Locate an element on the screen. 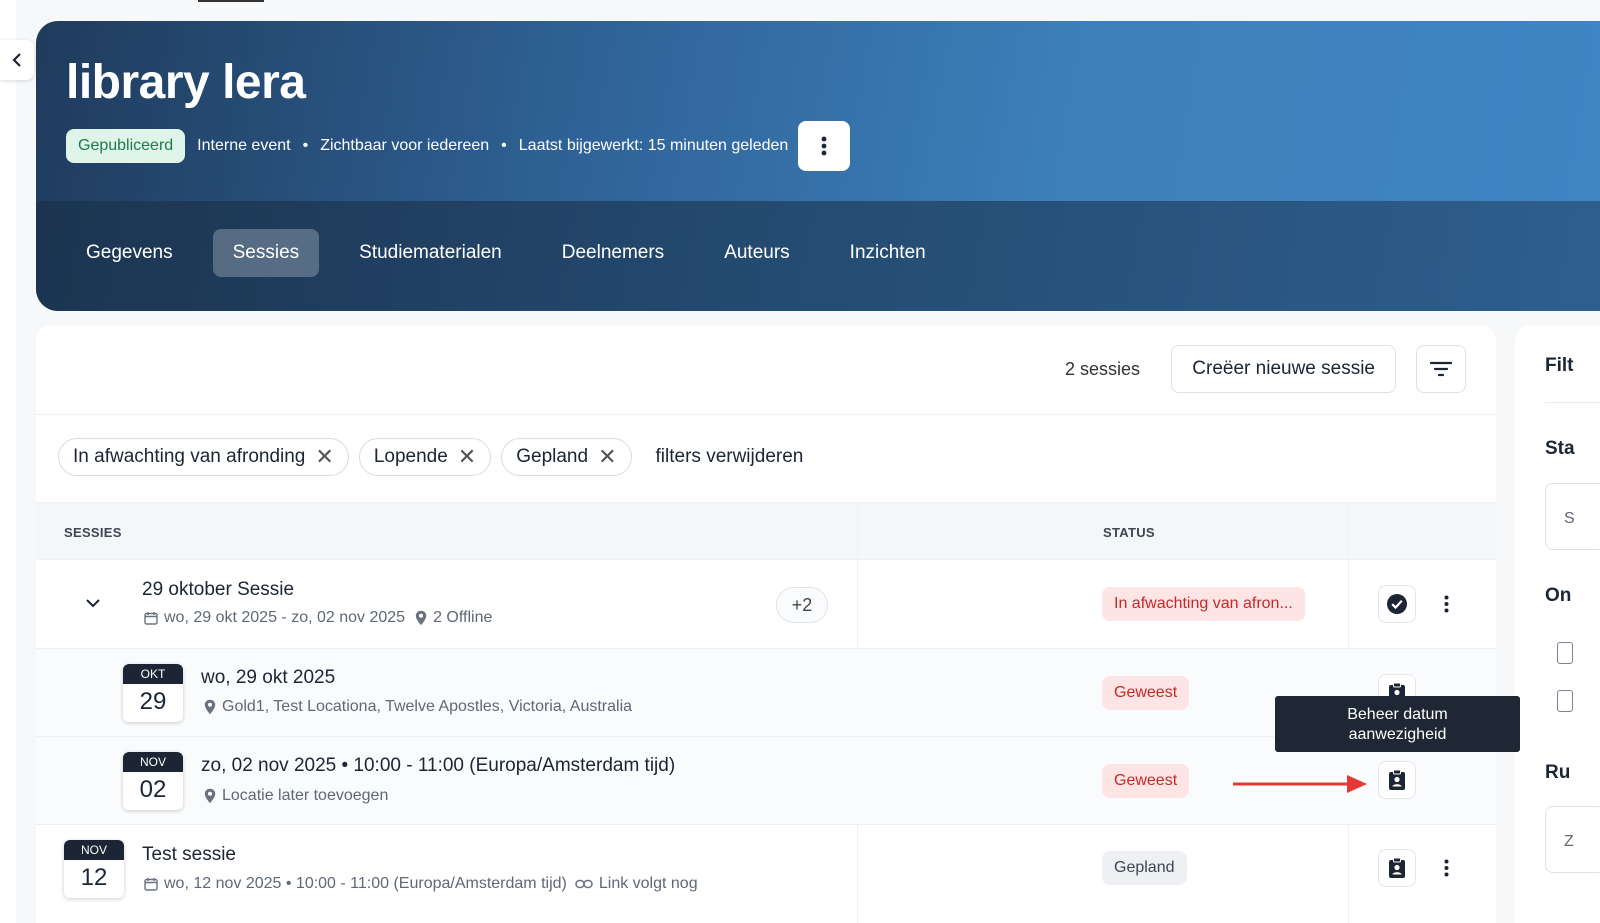 The height and width of the screenshot is (923, 1600). published-badge: Gepubliceerd is located at coordinates (126, 146).